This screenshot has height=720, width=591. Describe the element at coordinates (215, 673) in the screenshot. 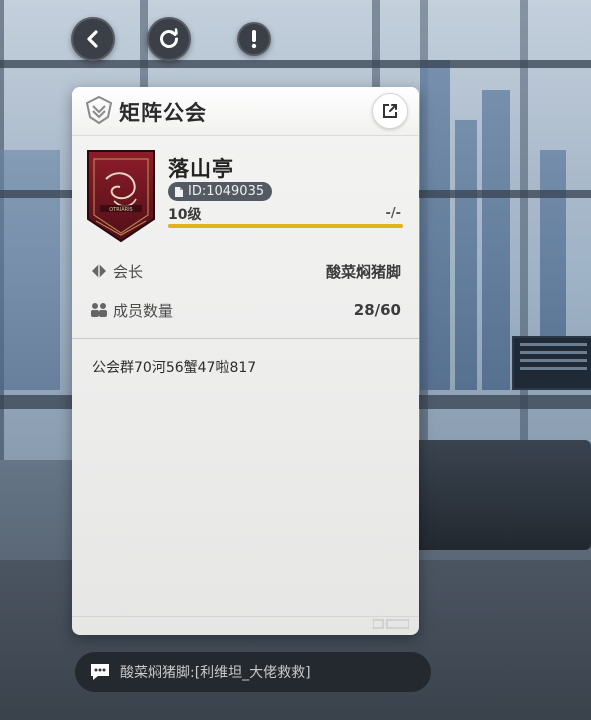

I see `chat-message: 酸菜焖猪脚:[利维坦_大佬救救]` at that location.